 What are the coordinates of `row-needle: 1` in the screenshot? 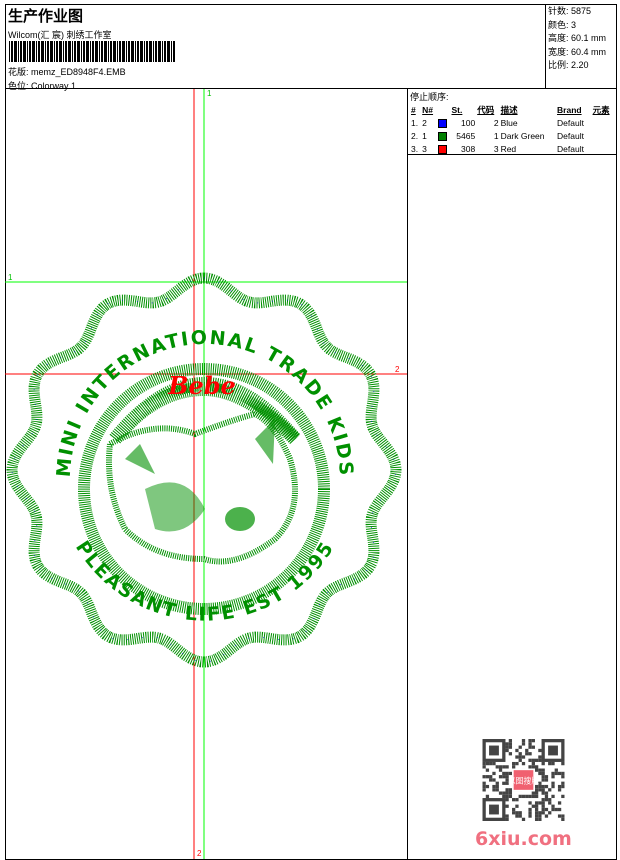 It's located at (424, 135).